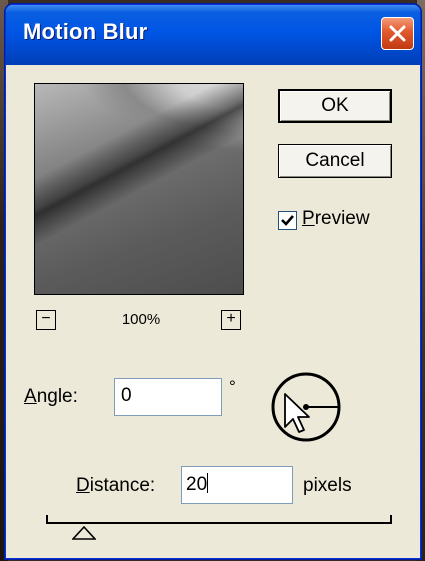  What do you see at coordinates (57, 396) in the screenshot?
I see `angle-label-rest: ngle:` at bounding box center [57, 396].